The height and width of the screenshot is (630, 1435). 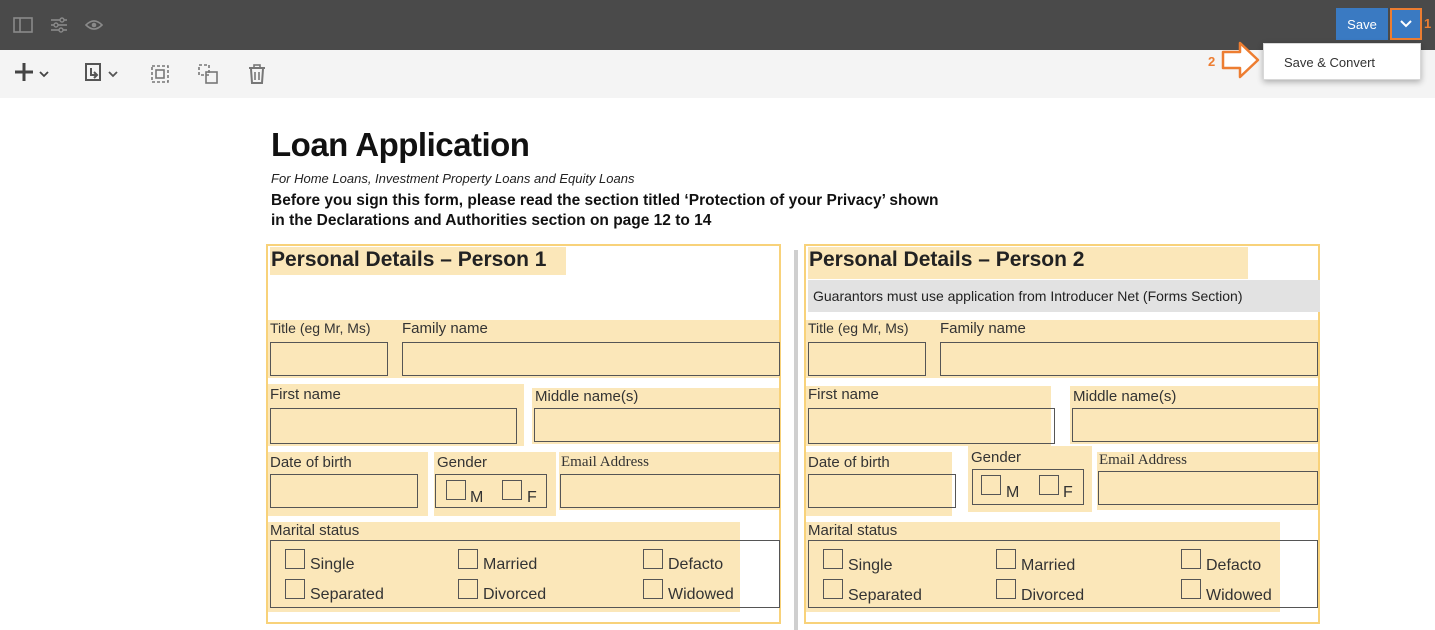 What do you see at coordinates (59, 25) in the screenshot?
I see `sliders-icon` at bounding box center [59, 25].